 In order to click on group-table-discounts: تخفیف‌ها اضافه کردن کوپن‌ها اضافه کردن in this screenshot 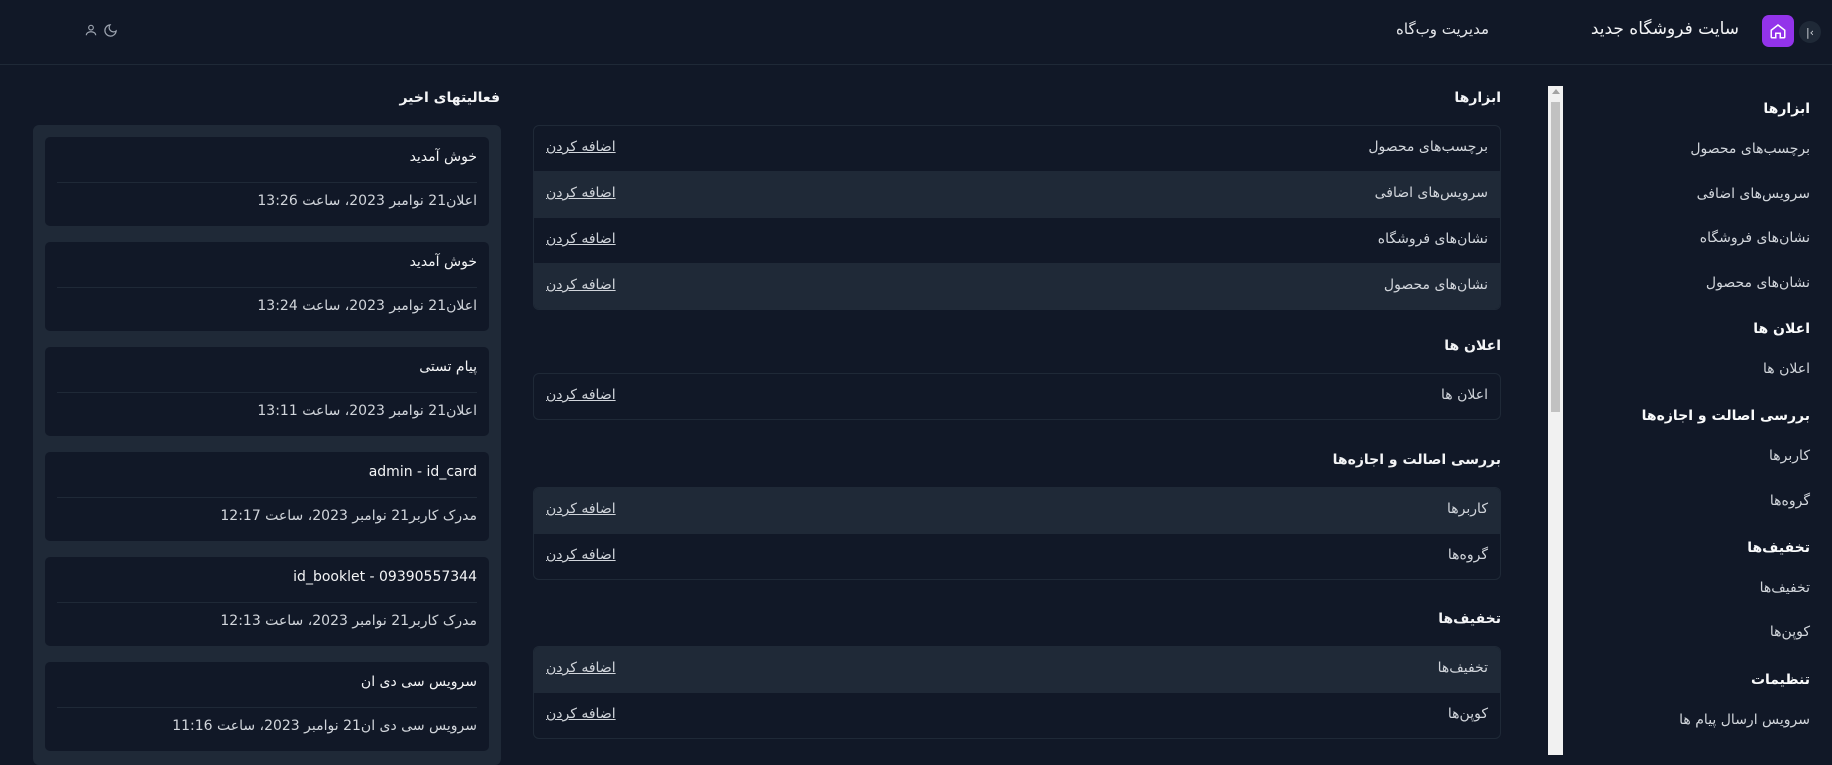, I will do `click(1017, 692)`.